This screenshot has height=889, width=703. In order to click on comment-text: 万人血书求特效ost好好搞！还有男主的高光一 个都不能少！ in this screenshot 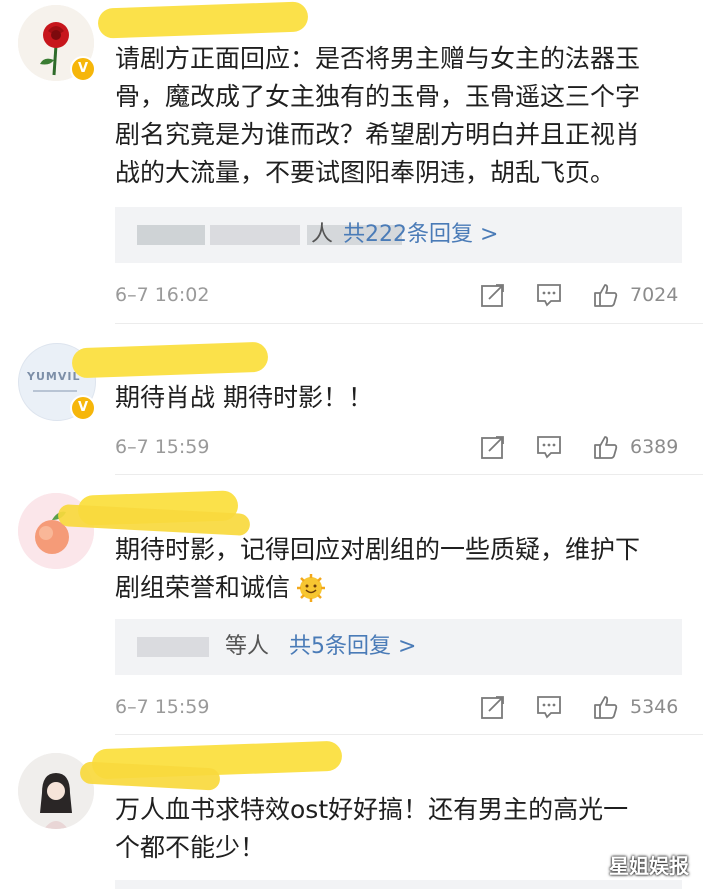, I will do `click(372, 828)`.